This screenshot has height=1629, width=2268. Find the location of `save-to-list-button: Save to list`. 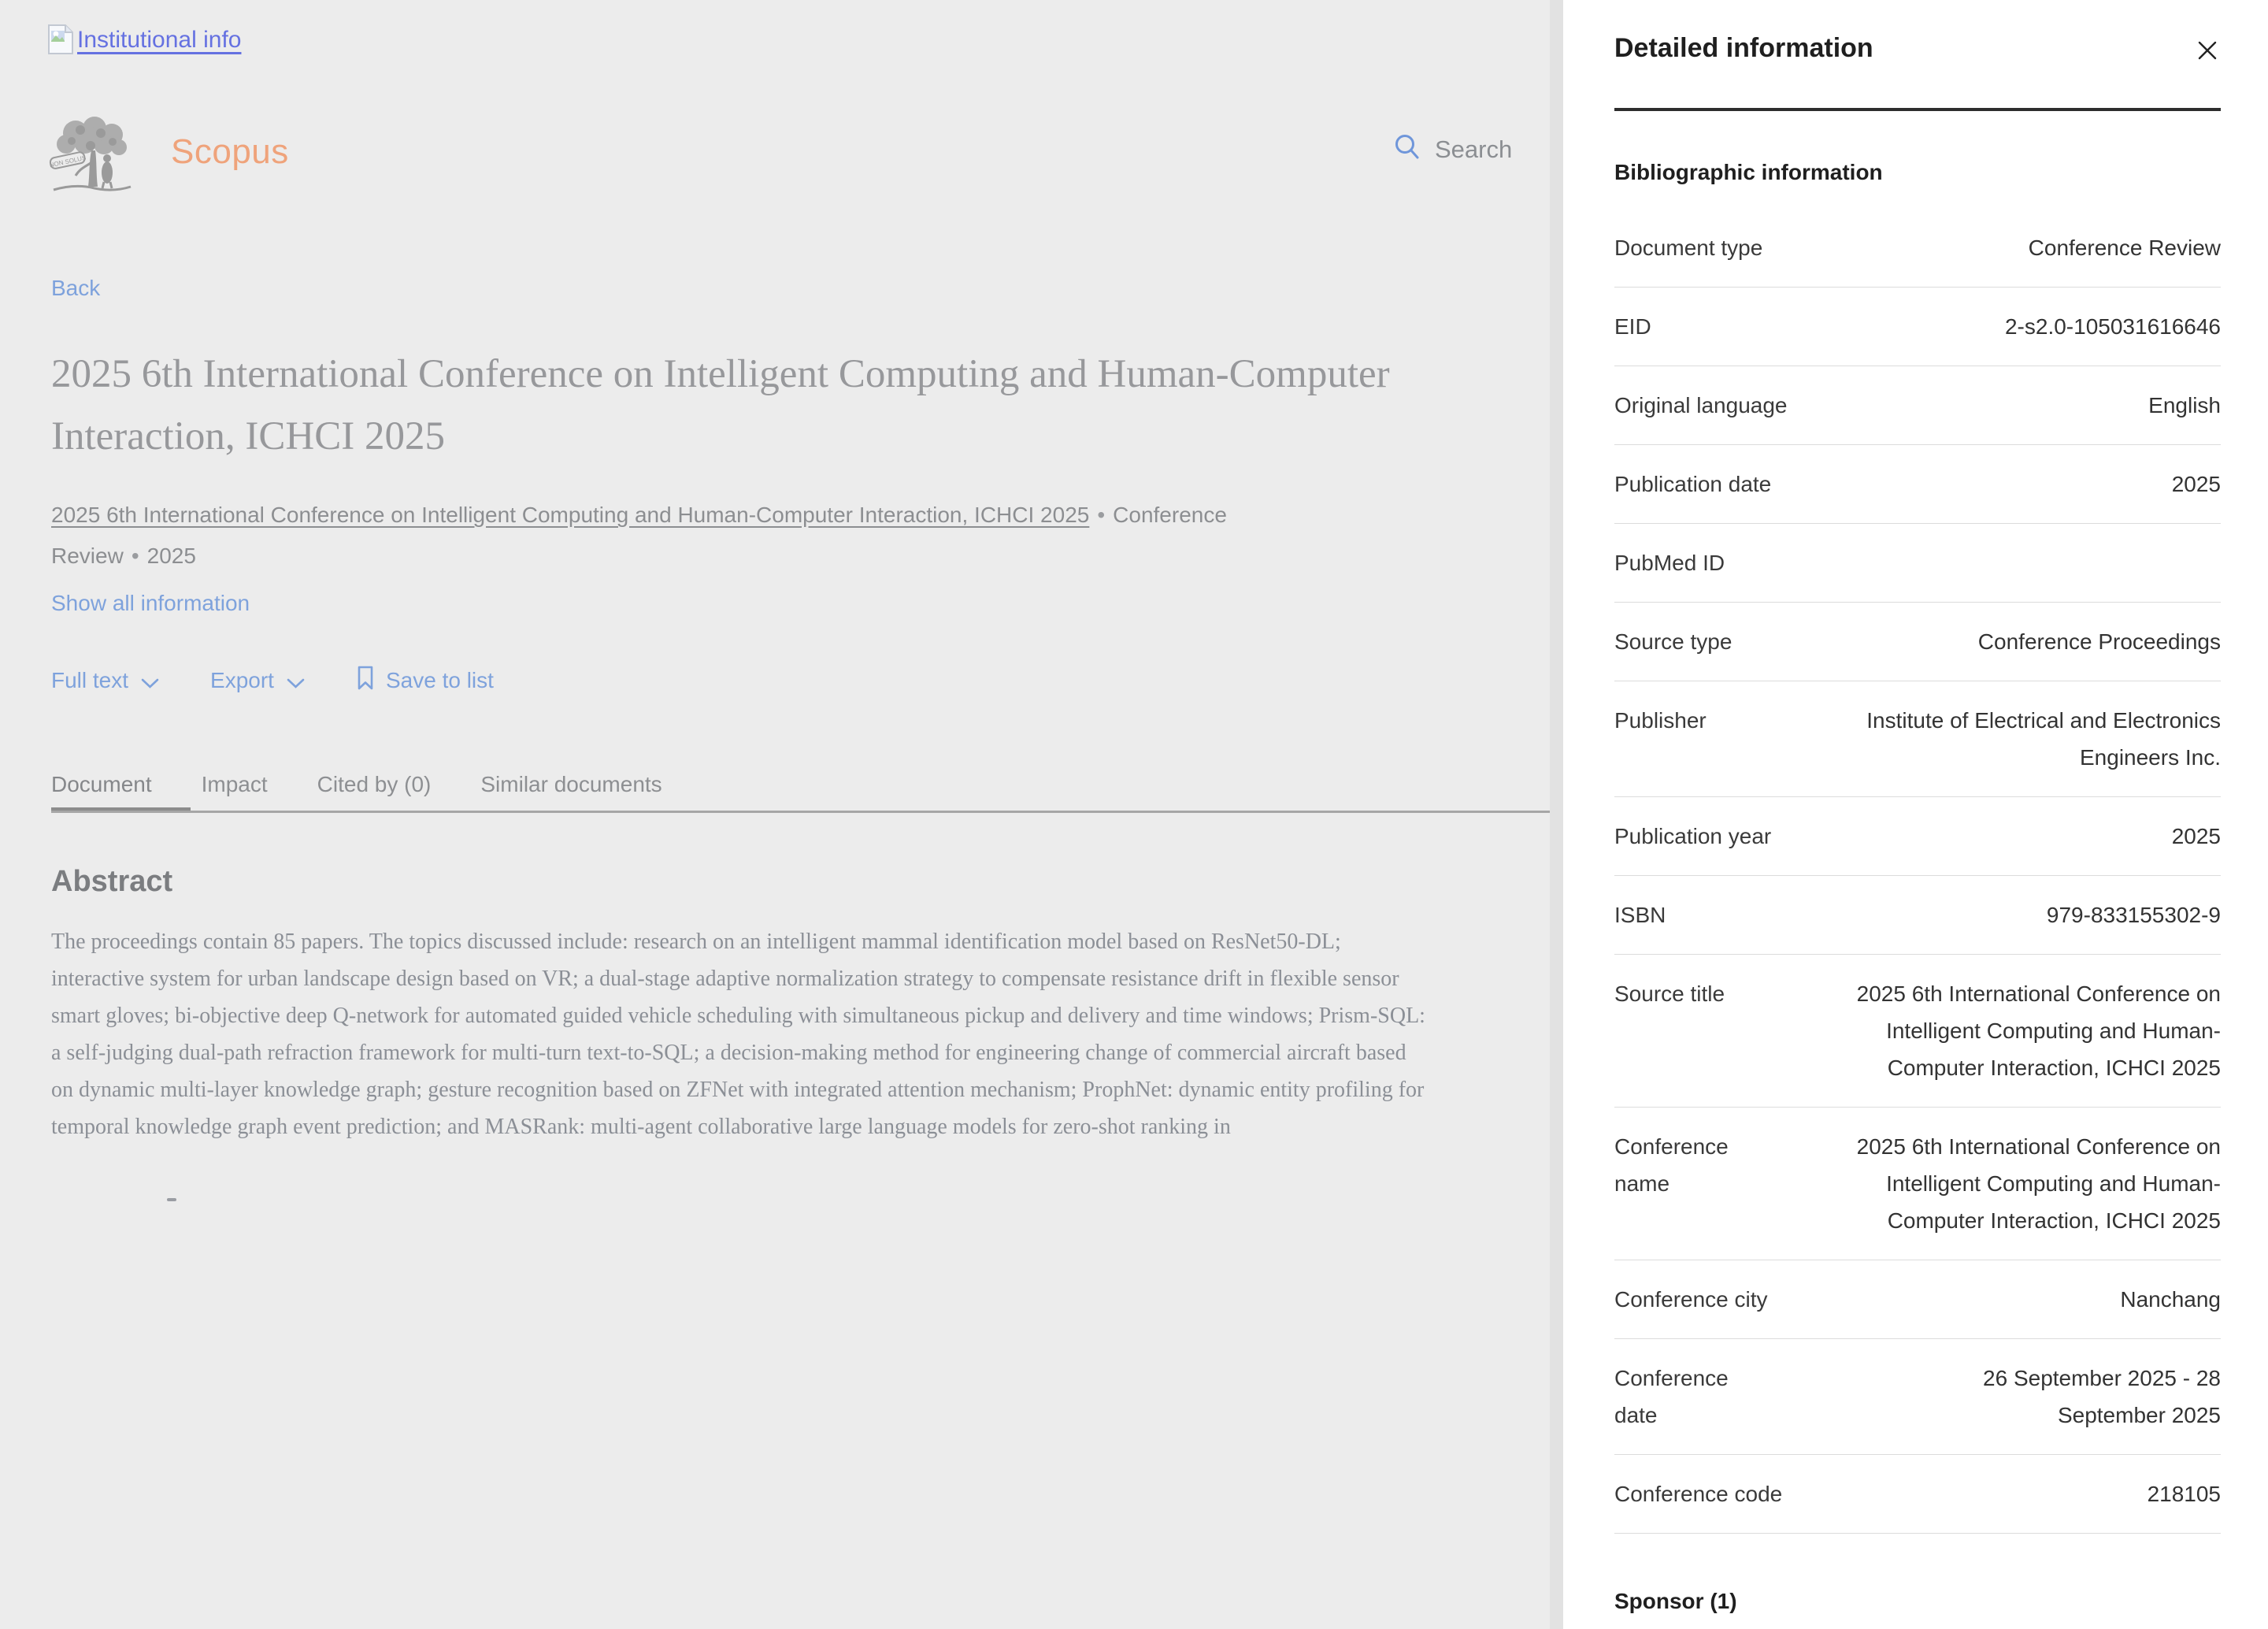

save-to-list-button: Save to list is located at coordinates (425, 680).